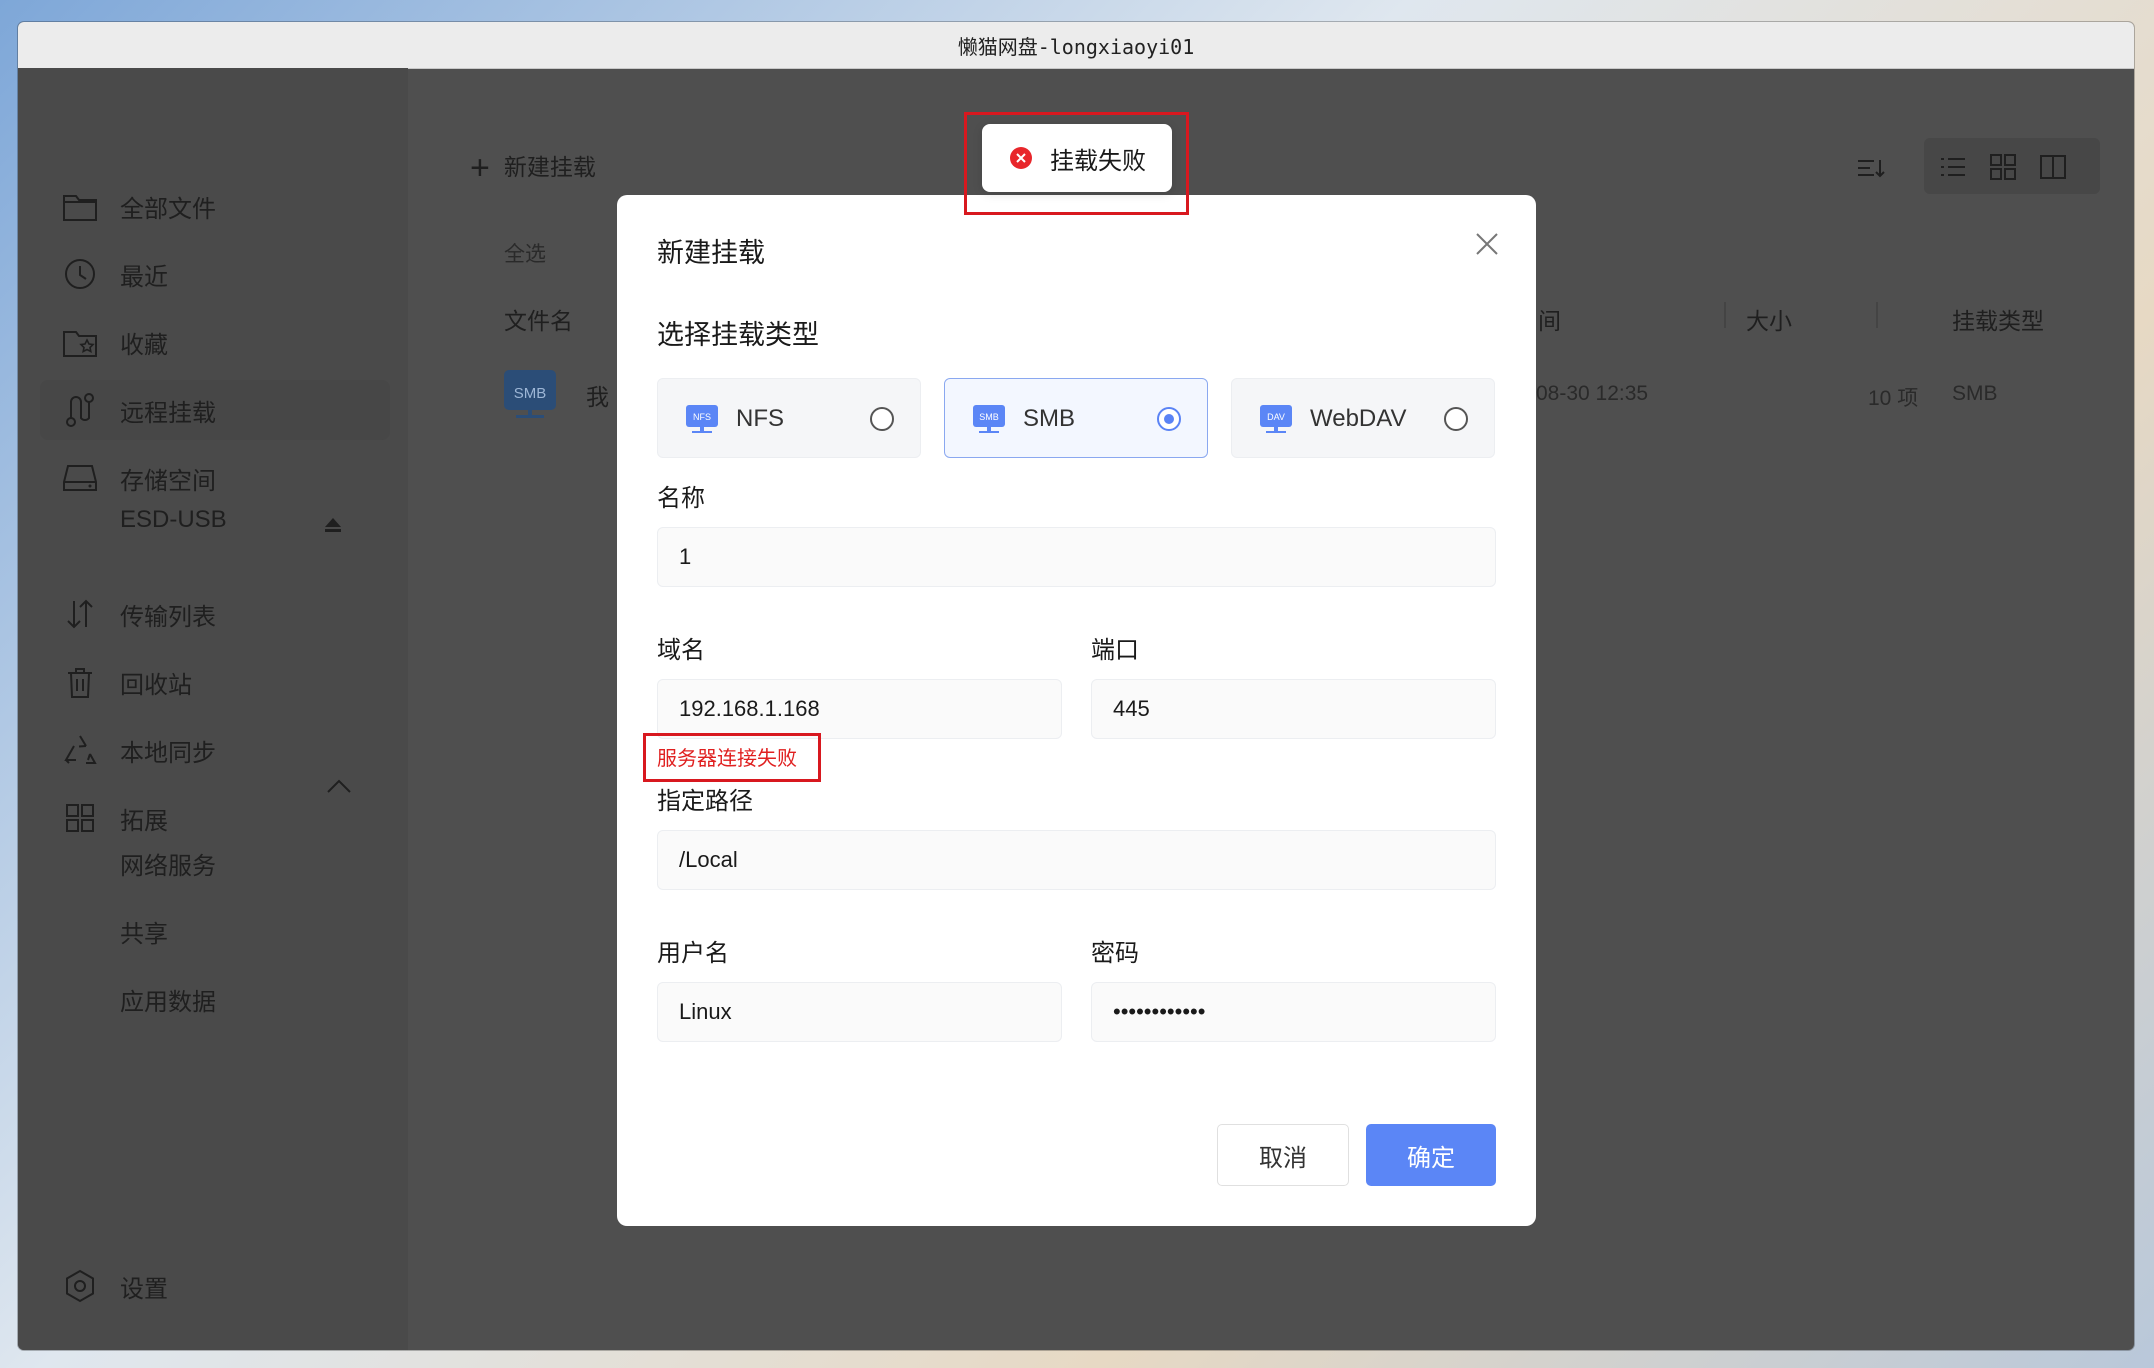 The image size is (2154, 1368). Describe the element at coordinates (215, 478) in the screenshot. I see `sidebar-item-storage: 存储空间` at that location.